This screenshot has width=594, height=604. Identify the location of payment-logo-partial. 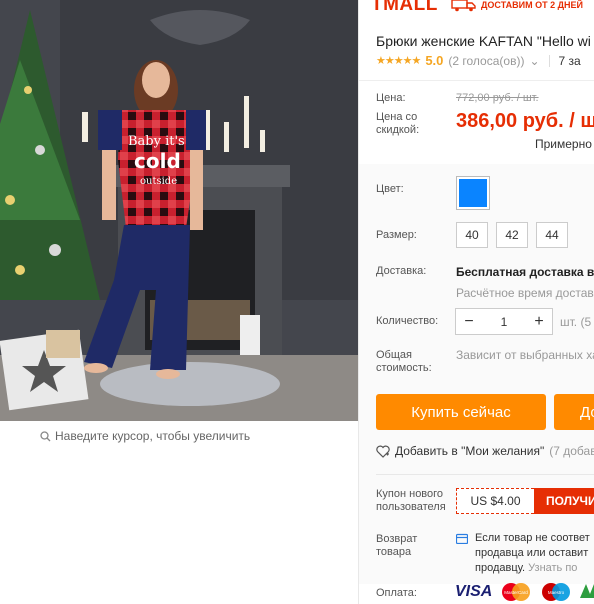
(587, 591).